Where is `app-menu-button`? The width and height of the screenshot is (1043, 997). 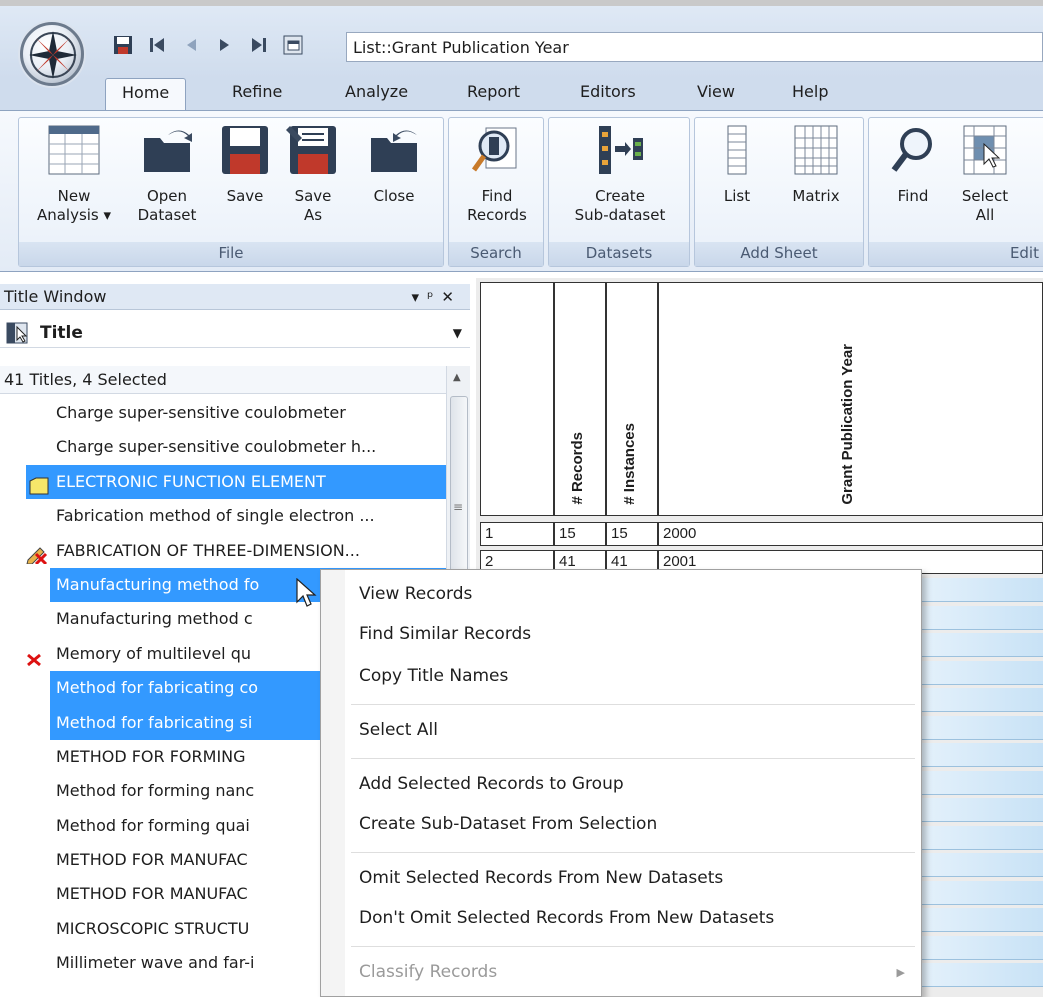
app-menu-button is located at coordinates (52, 54).